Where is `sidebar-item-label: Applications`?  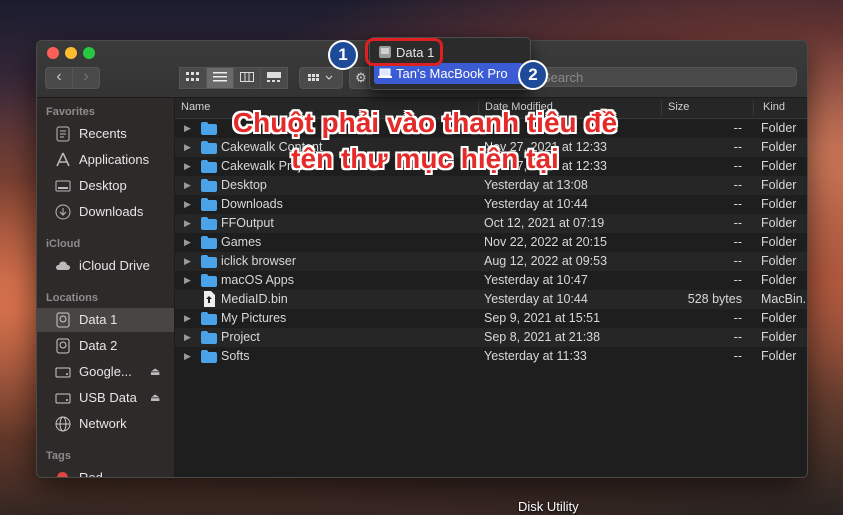 sidebar-item-label: Applications is located at coordinates (114, 159).